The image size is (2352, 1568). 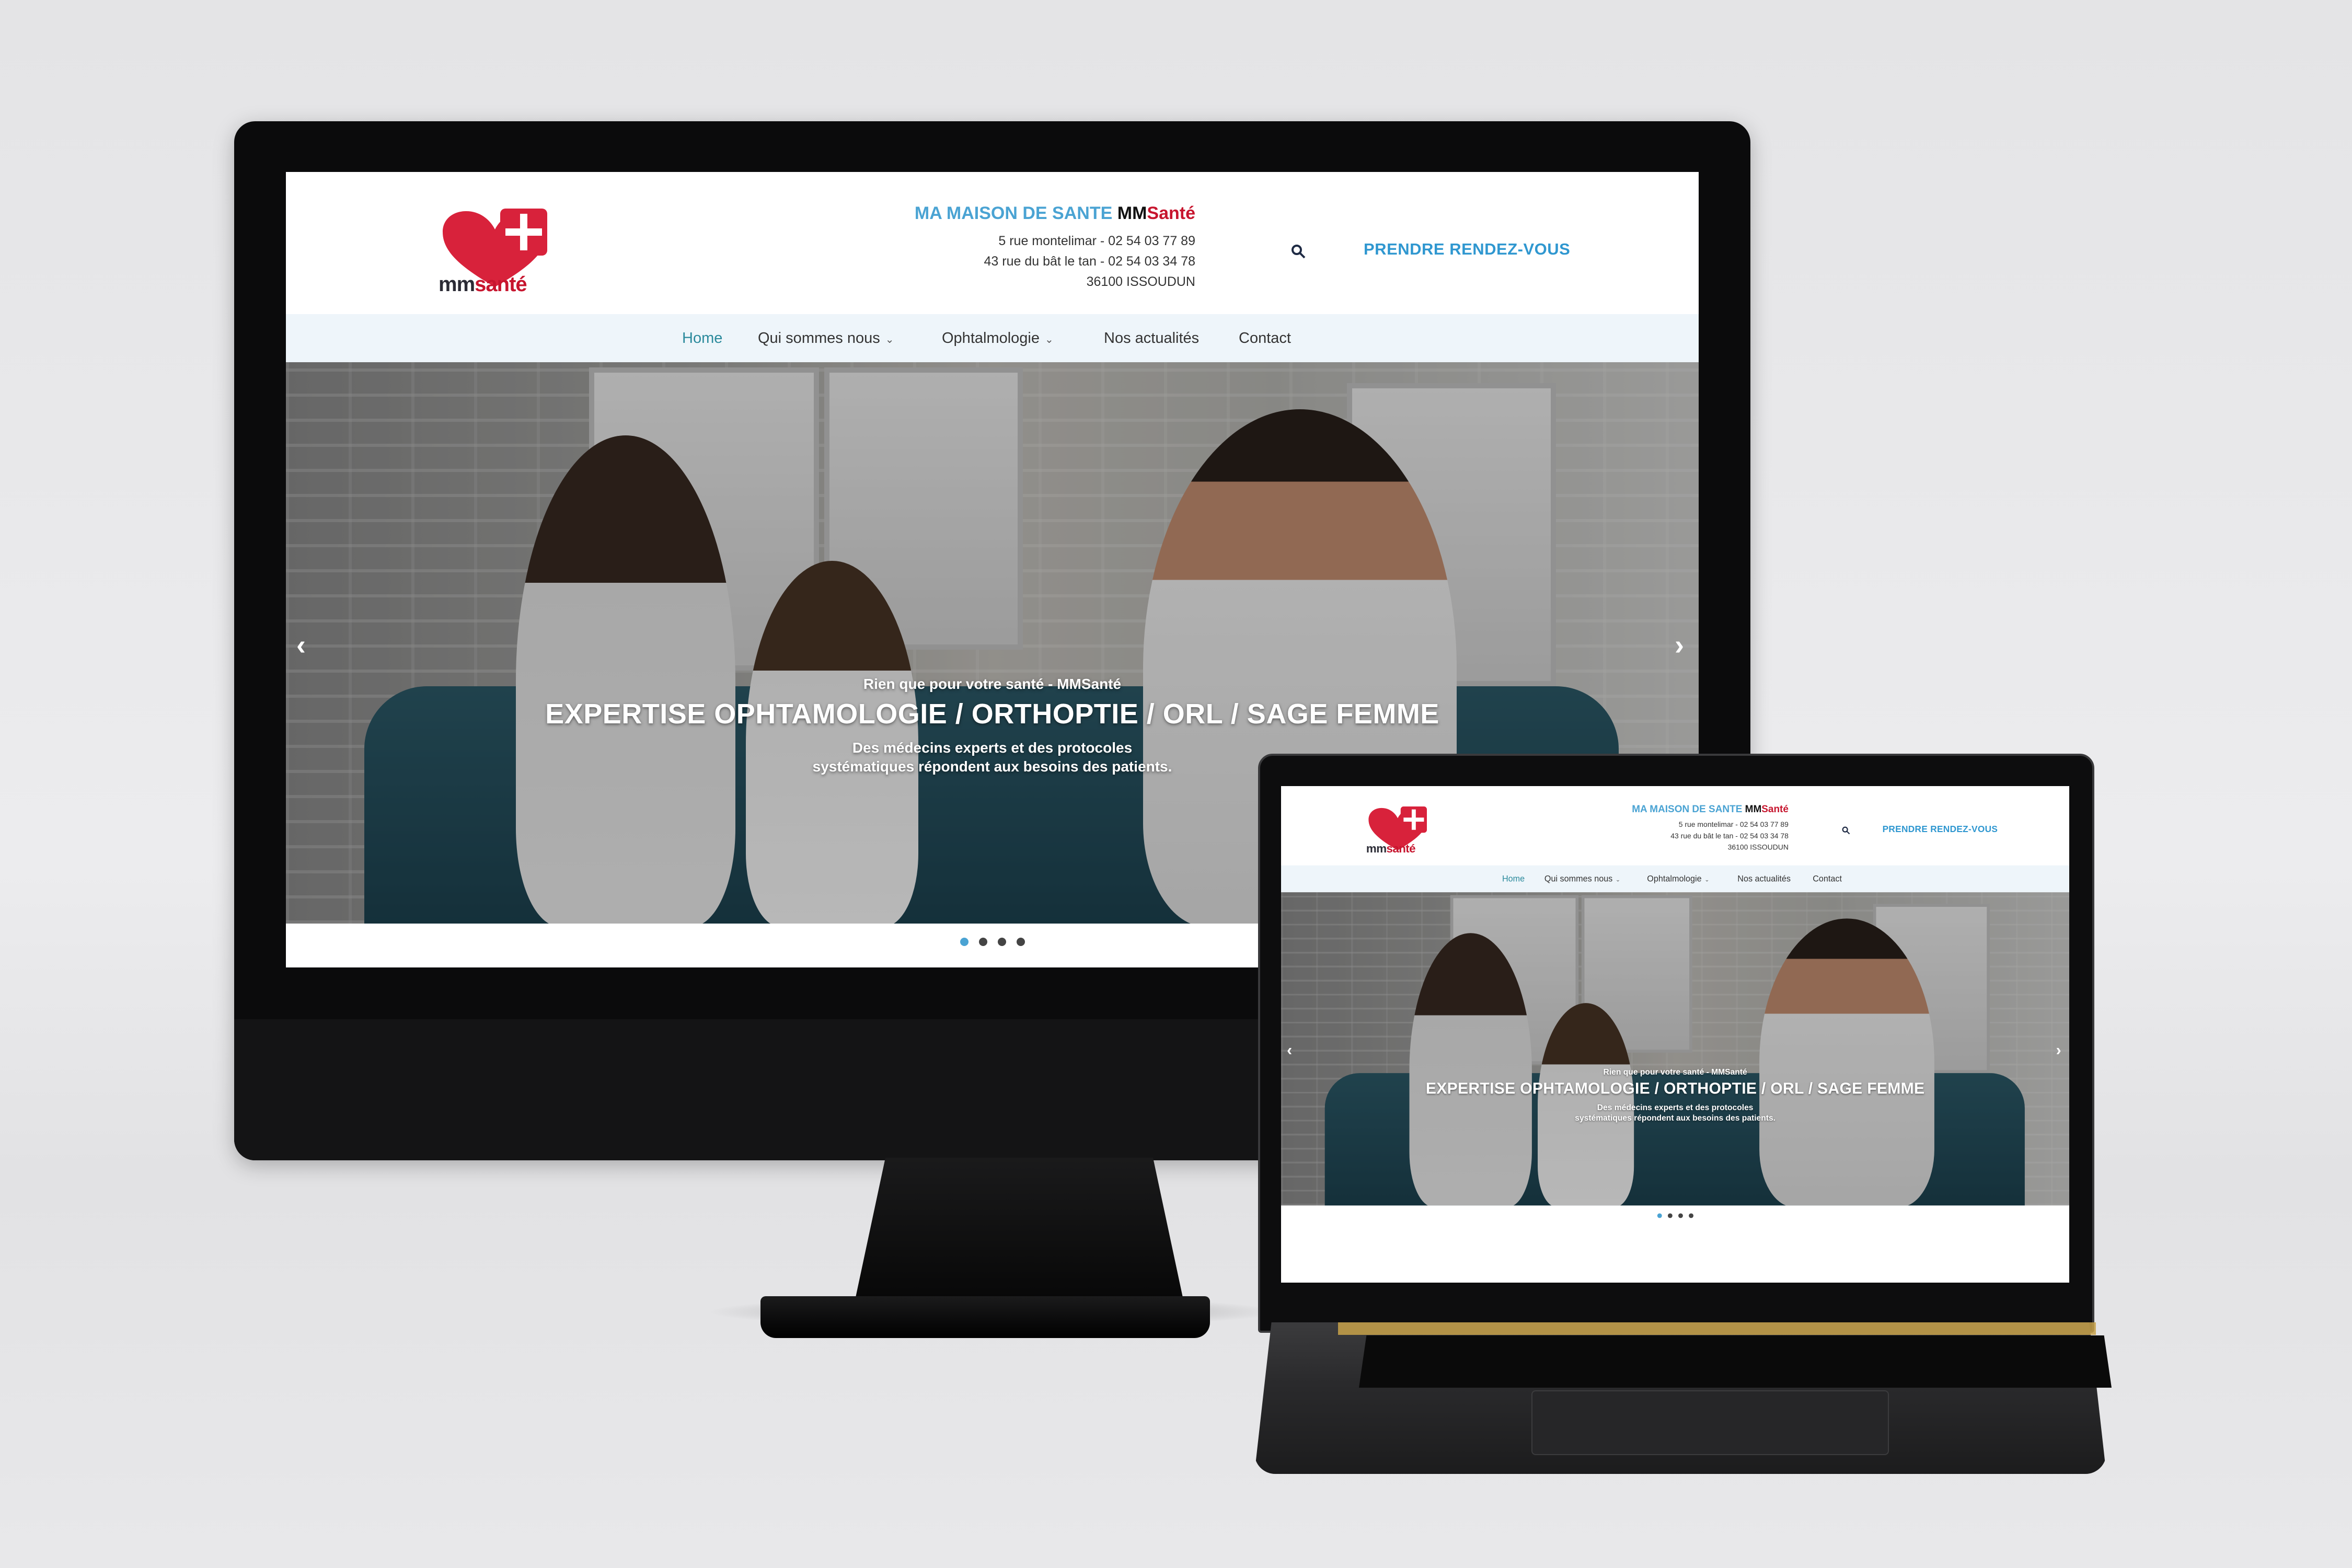 What do you see at coordinates (1019, 1236) in the screenshot?
I see `monitor-stand` at bounding box center [1019, 1236].